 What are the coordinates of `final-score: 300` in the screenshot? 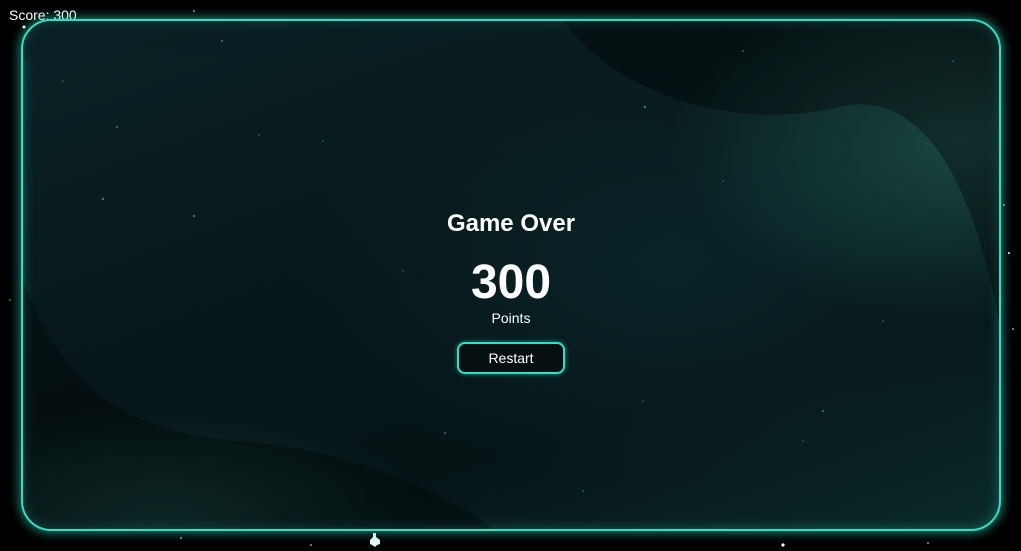 It's located at (511, 282).